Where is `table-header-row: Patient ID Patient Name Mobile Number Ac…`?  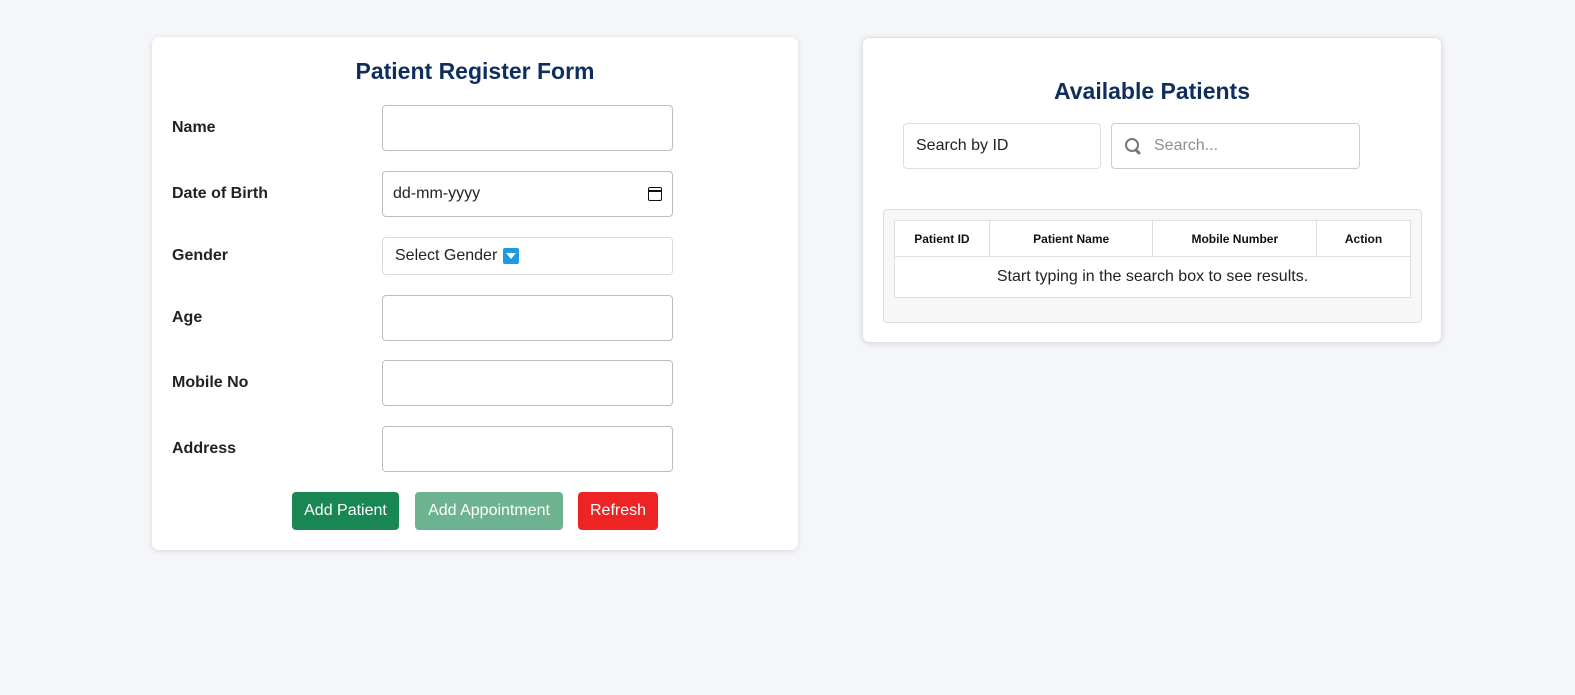 table-header-row: Patient ID Patient Name Mobile Number Ac… is located at coordinates (1152, 238).